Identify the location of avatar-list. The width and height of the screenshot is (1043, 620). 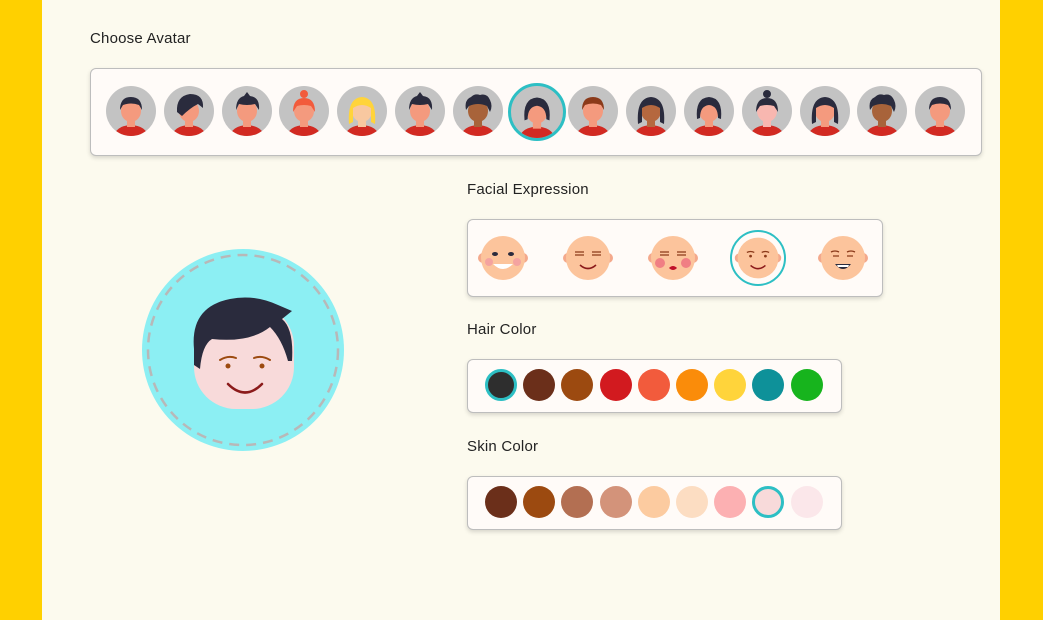
(536, 112).